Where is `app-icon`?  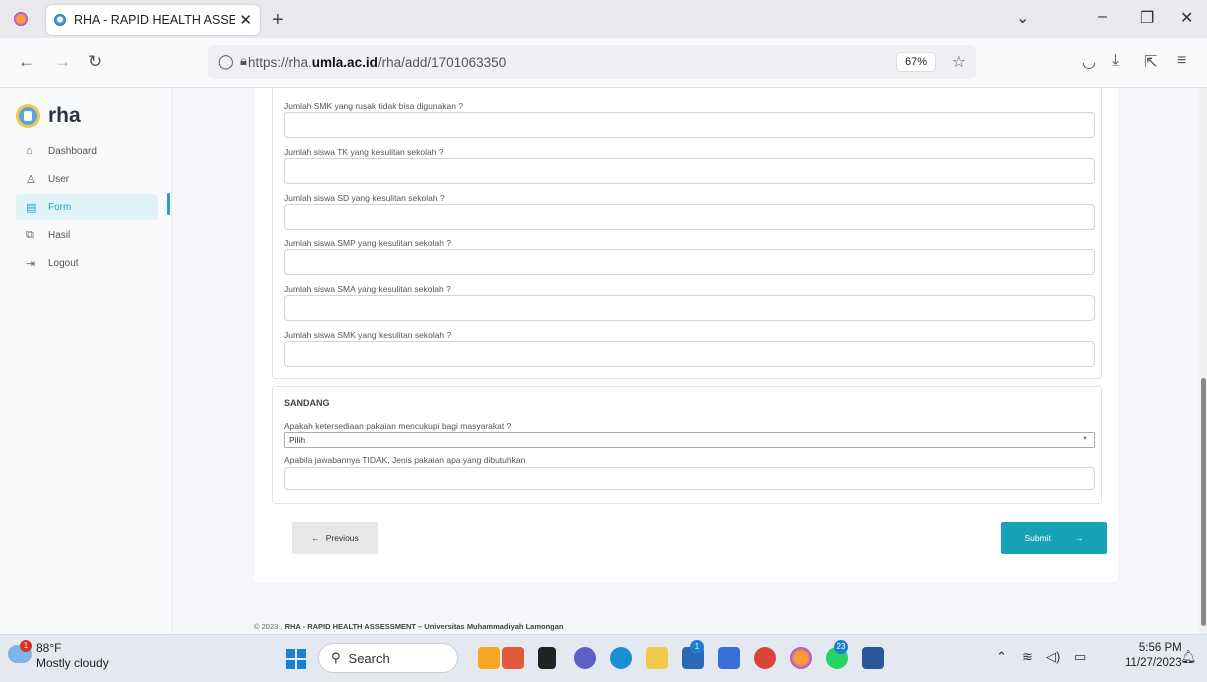 app-icon is located at coordinates (513, 658).